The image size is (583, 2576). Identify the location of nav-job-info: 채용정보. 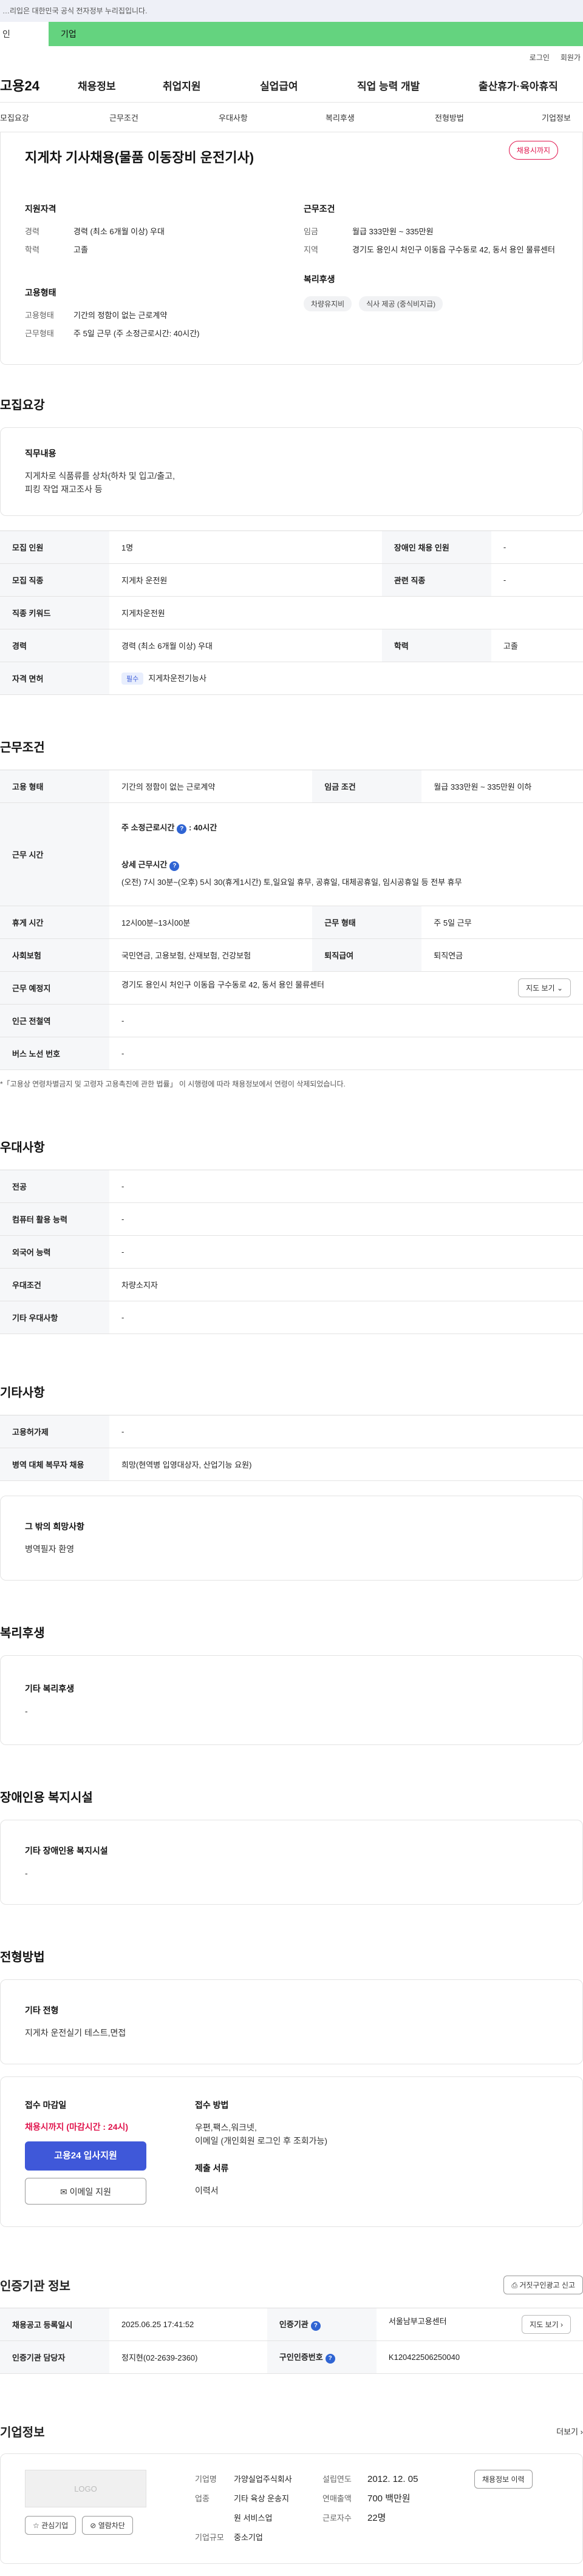
(120, 85).